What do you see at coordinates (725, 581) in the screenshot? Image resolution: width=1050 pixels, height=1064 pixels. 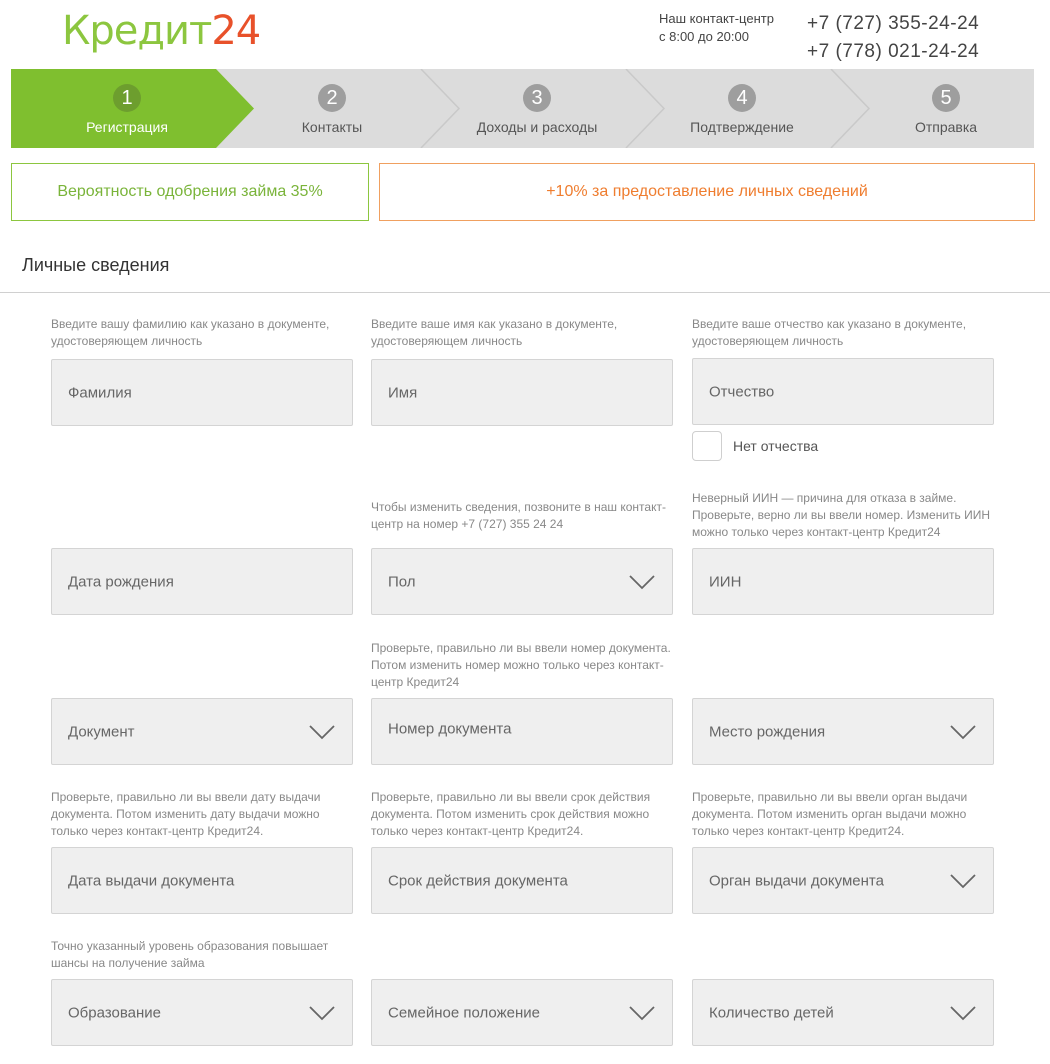 I see `iin-placeholder: ИИН` at bounding box center [725, 581].